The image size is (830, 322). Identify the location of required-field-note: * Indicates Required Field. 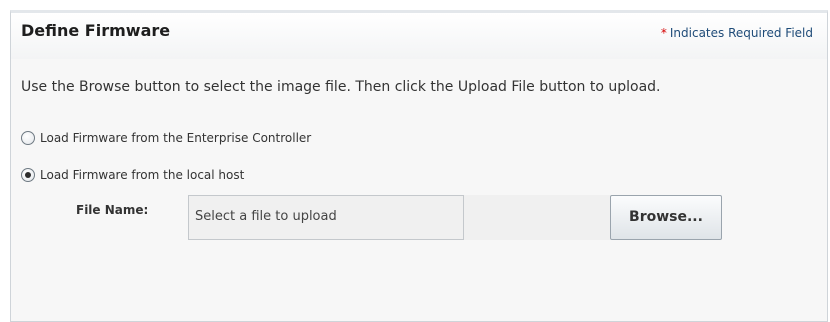
(737, 33).